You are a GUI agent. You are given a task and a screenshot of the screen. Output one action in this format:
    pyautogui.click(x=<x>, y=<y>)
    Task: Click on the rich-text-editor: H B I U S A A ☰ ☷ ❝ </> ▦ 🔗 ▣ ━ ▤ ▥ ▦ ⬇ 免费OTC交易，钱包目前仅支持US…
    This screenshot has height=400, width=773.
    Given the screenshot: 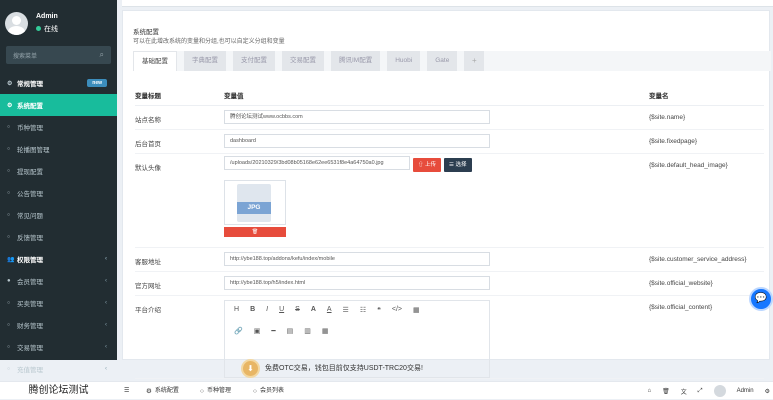 What is the action you would take?
    pyautogui.click(x=357, y=338)
    